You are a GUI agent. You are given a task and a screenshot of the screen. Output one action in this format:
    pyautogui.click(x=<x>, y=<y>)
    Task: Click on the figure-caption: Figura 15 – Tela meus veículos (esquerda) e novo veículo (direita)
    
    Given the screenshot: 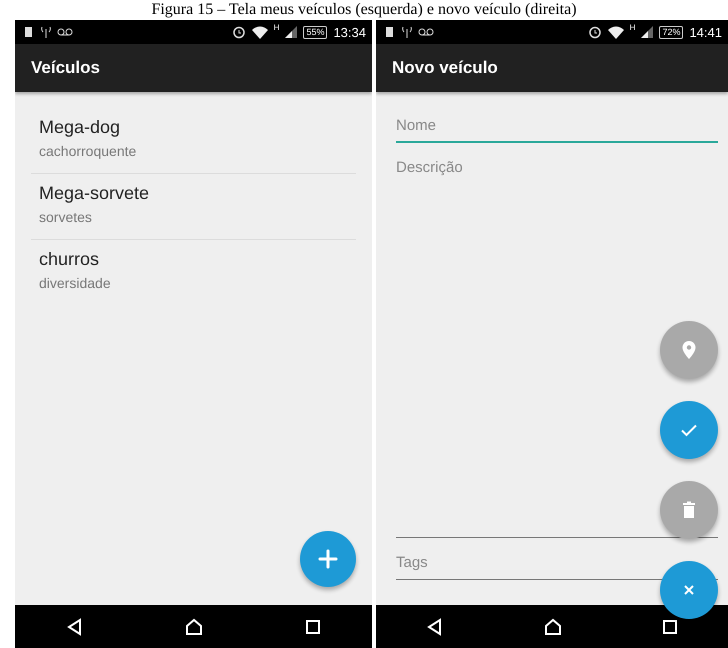 What is the action you would take?
    pyautogui.click(x=364, y=10)
    